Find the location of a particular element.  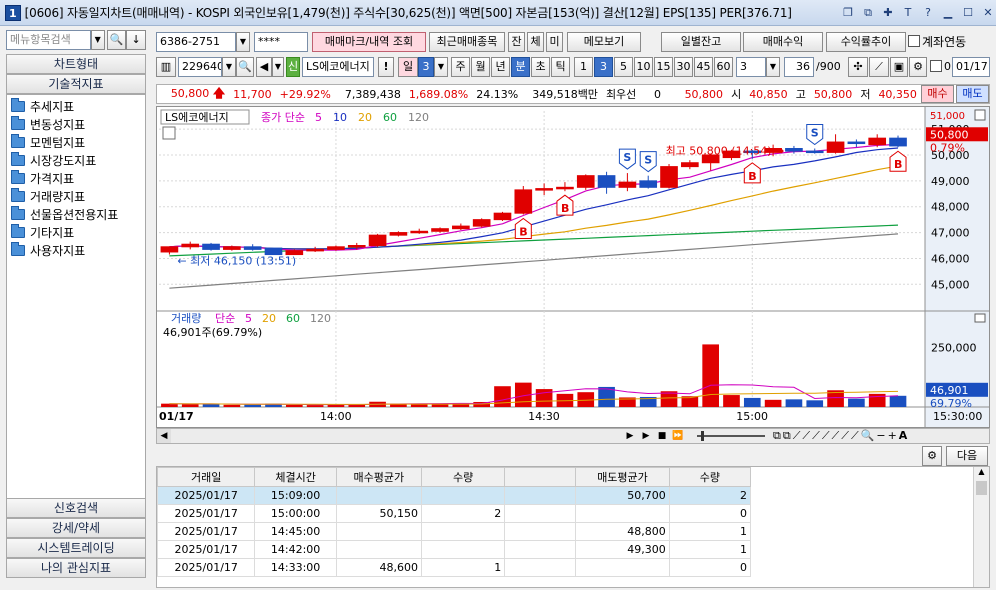

next-button: 다음 is located at coordinates (967, 456).